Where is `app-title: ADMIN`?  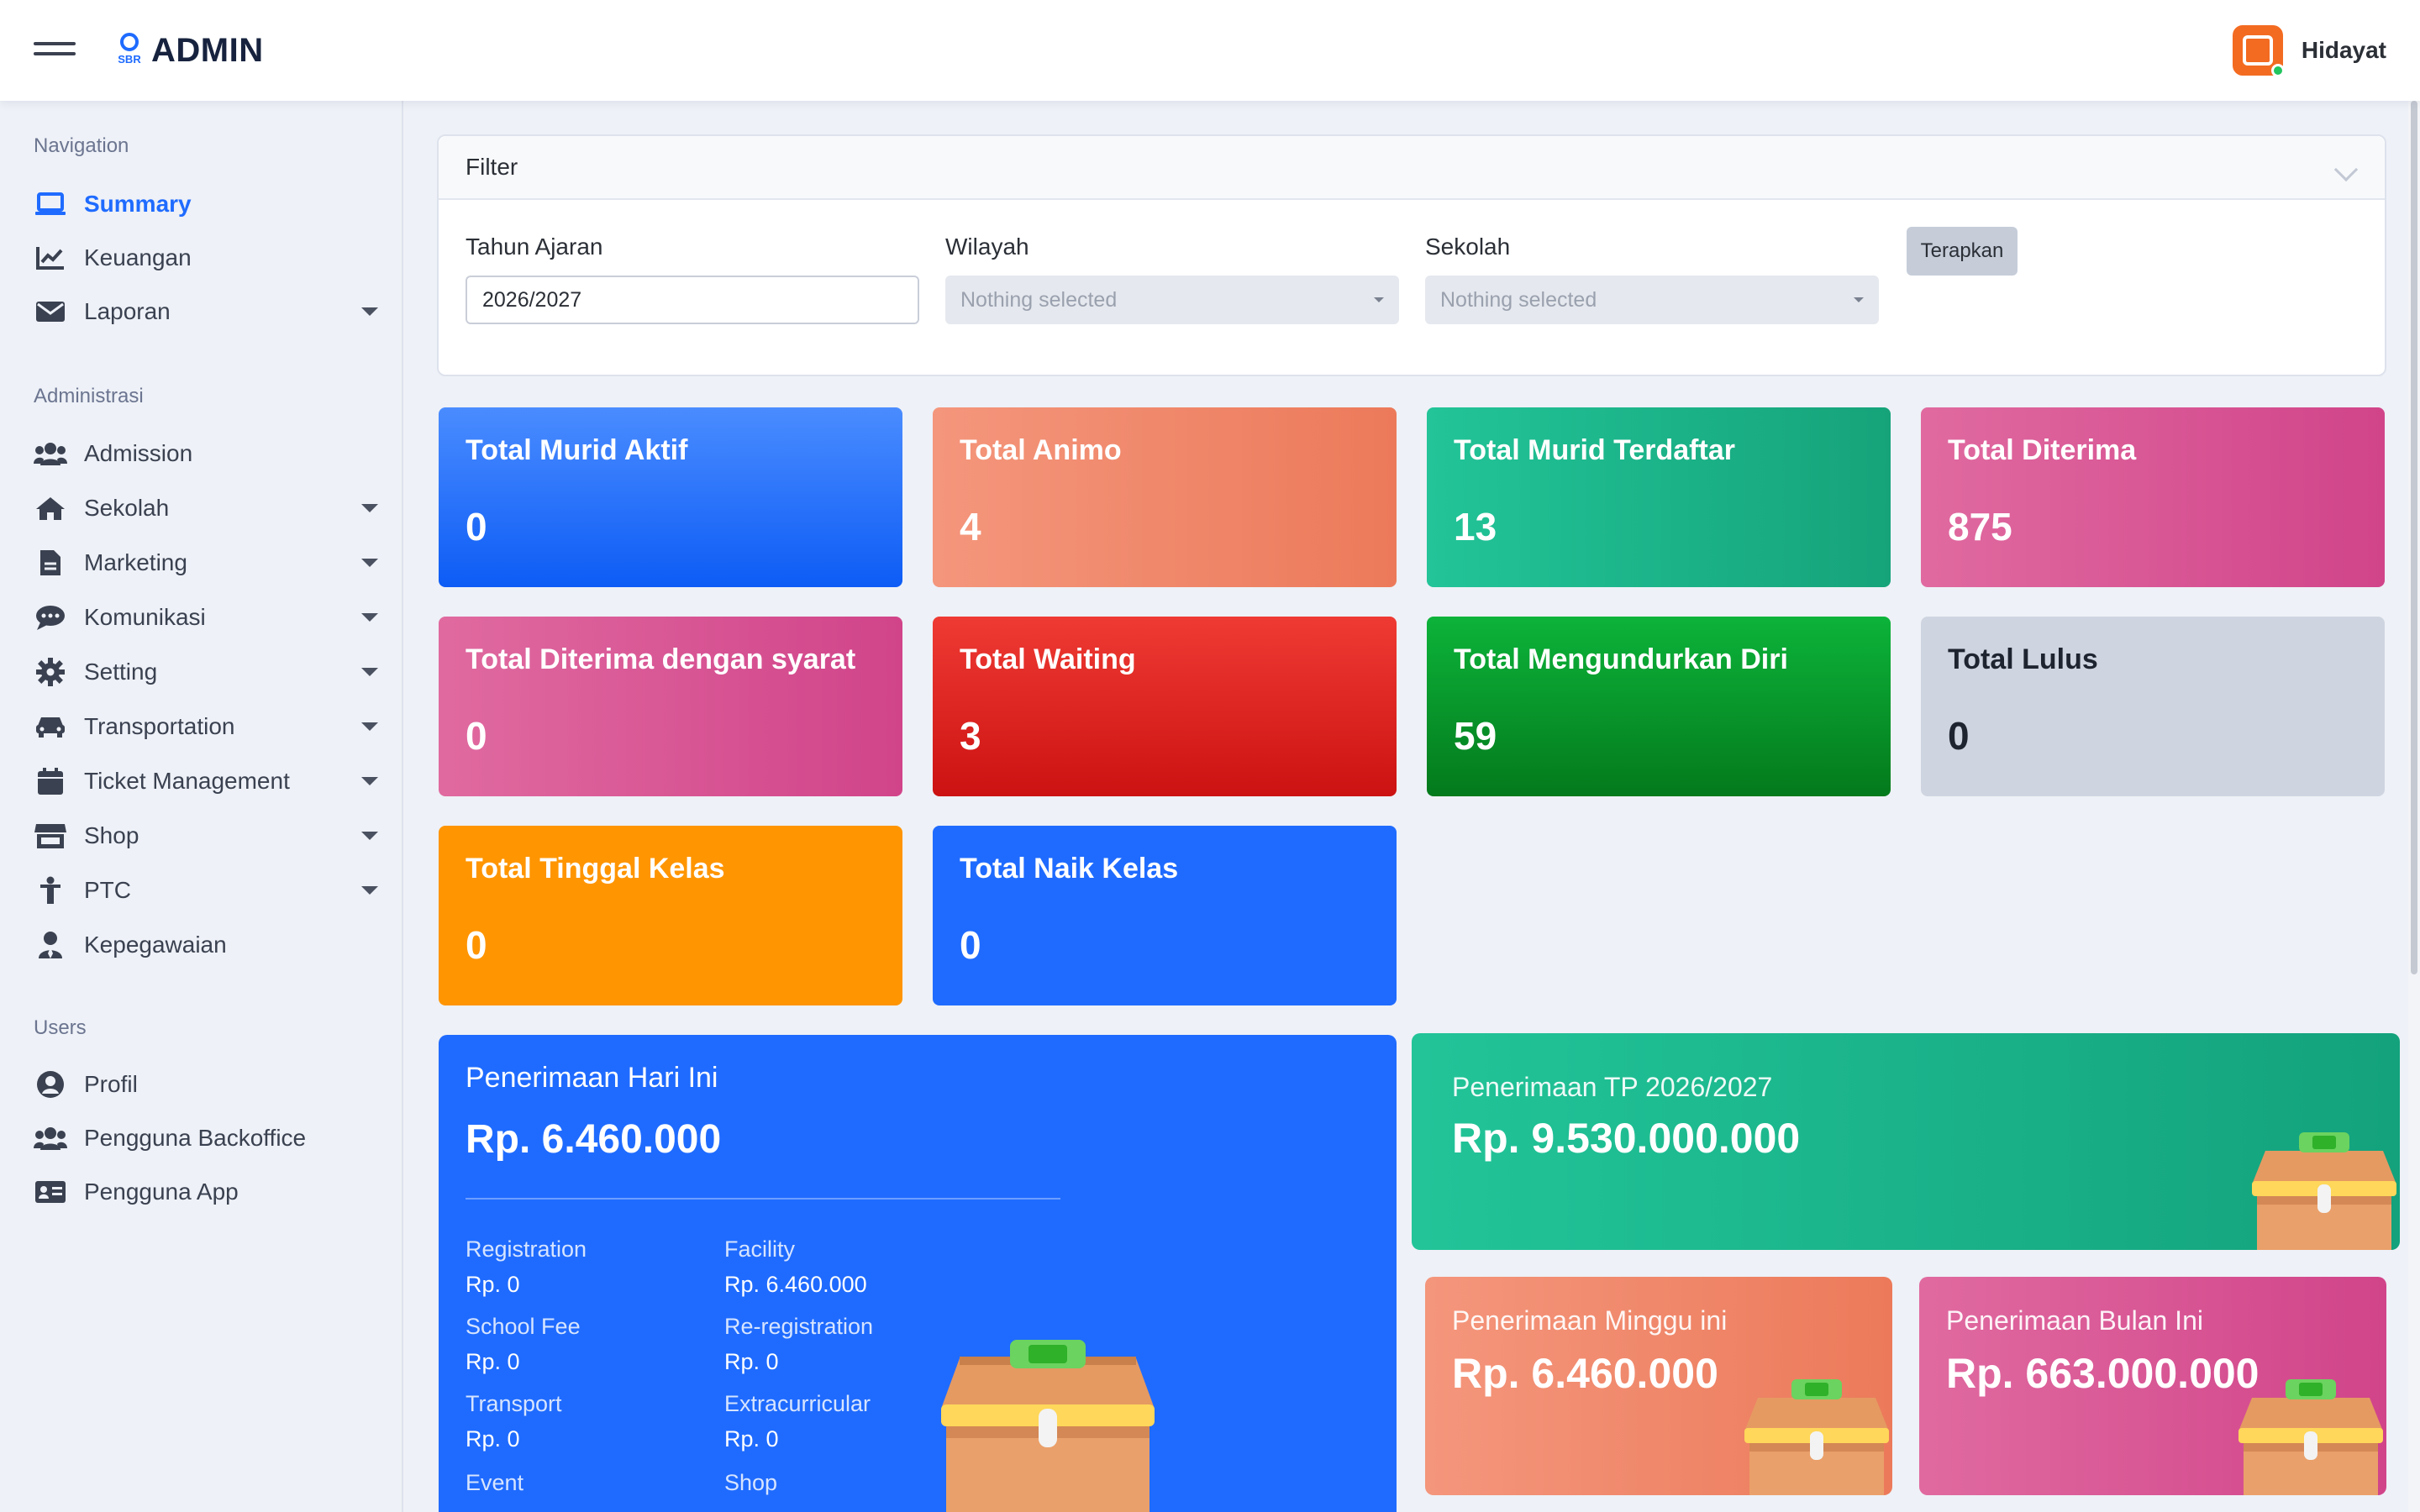 app-title: ADMIN is located at coordinates (207, 50).